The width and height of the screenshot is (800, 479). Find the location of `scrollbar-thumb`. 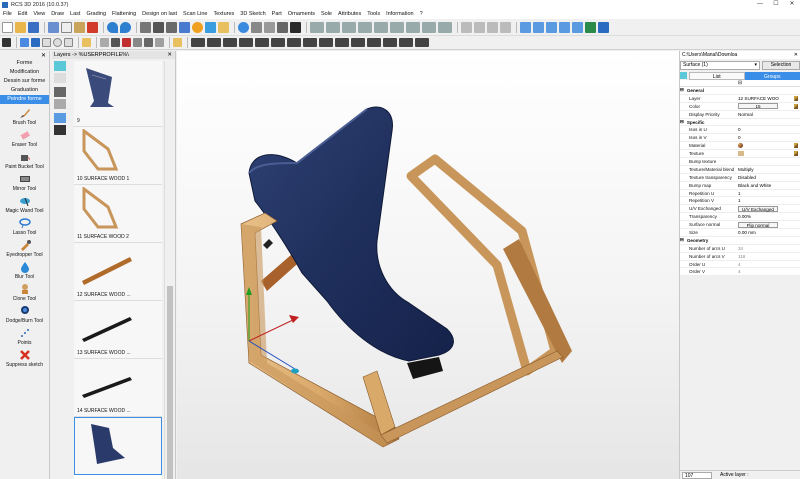

scrollbar-thumb is located at coordinates (170, 382).